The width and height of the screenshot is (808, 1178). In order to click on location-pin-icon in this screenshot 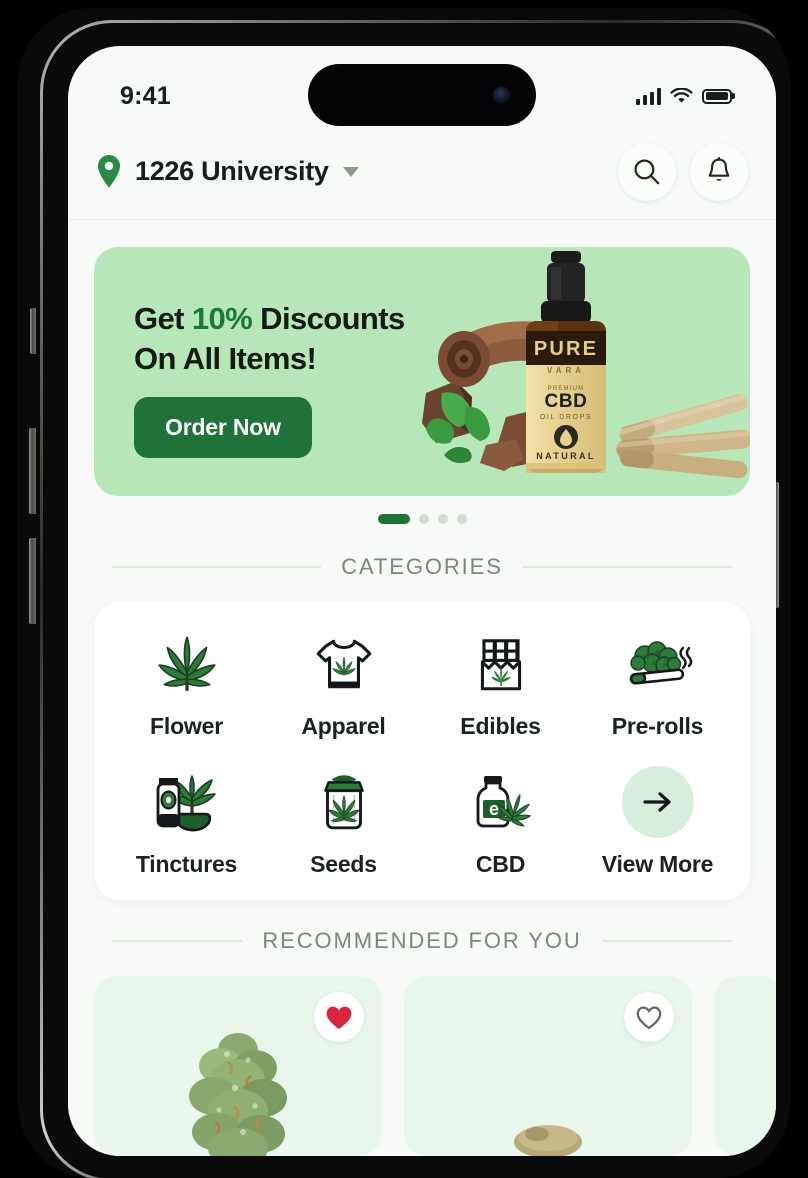, I will do `click(109, 171)`.